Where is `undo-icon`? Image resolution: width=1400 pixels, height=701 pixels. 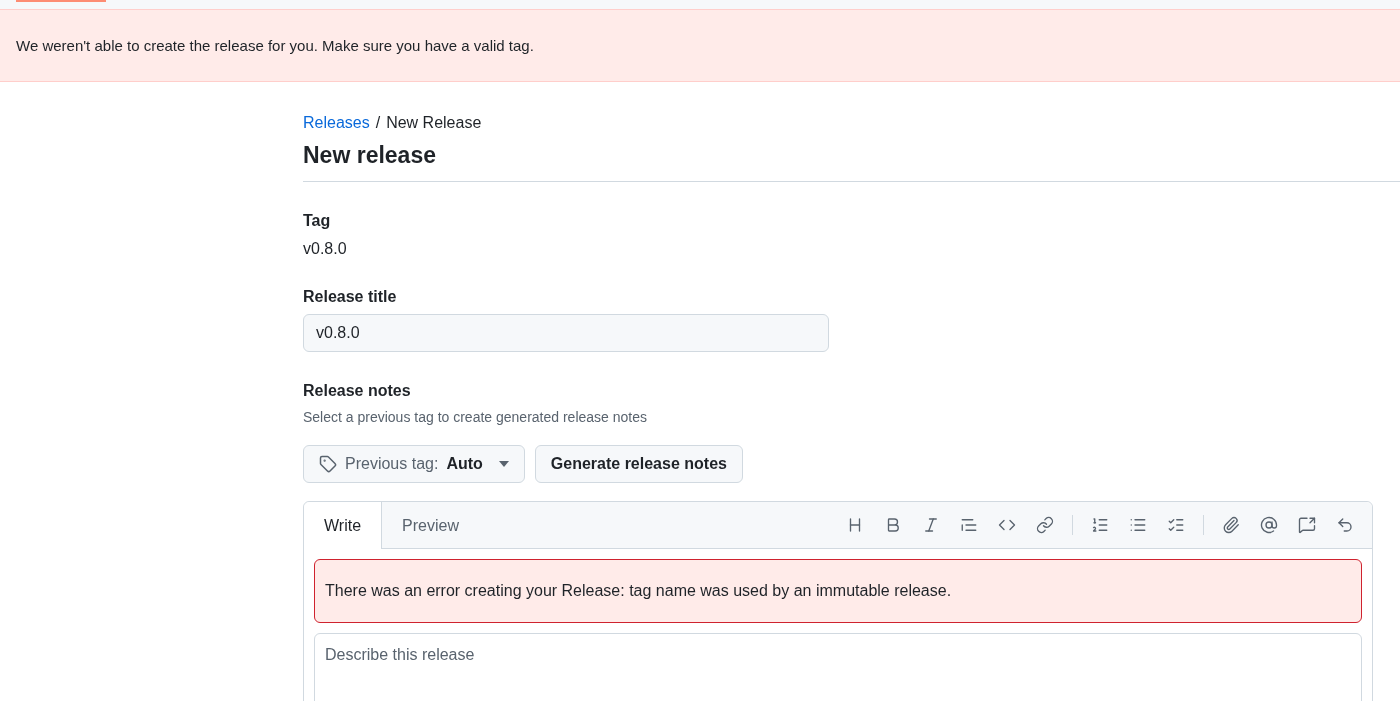 undo-icon is located at coordinates (1345, 524).